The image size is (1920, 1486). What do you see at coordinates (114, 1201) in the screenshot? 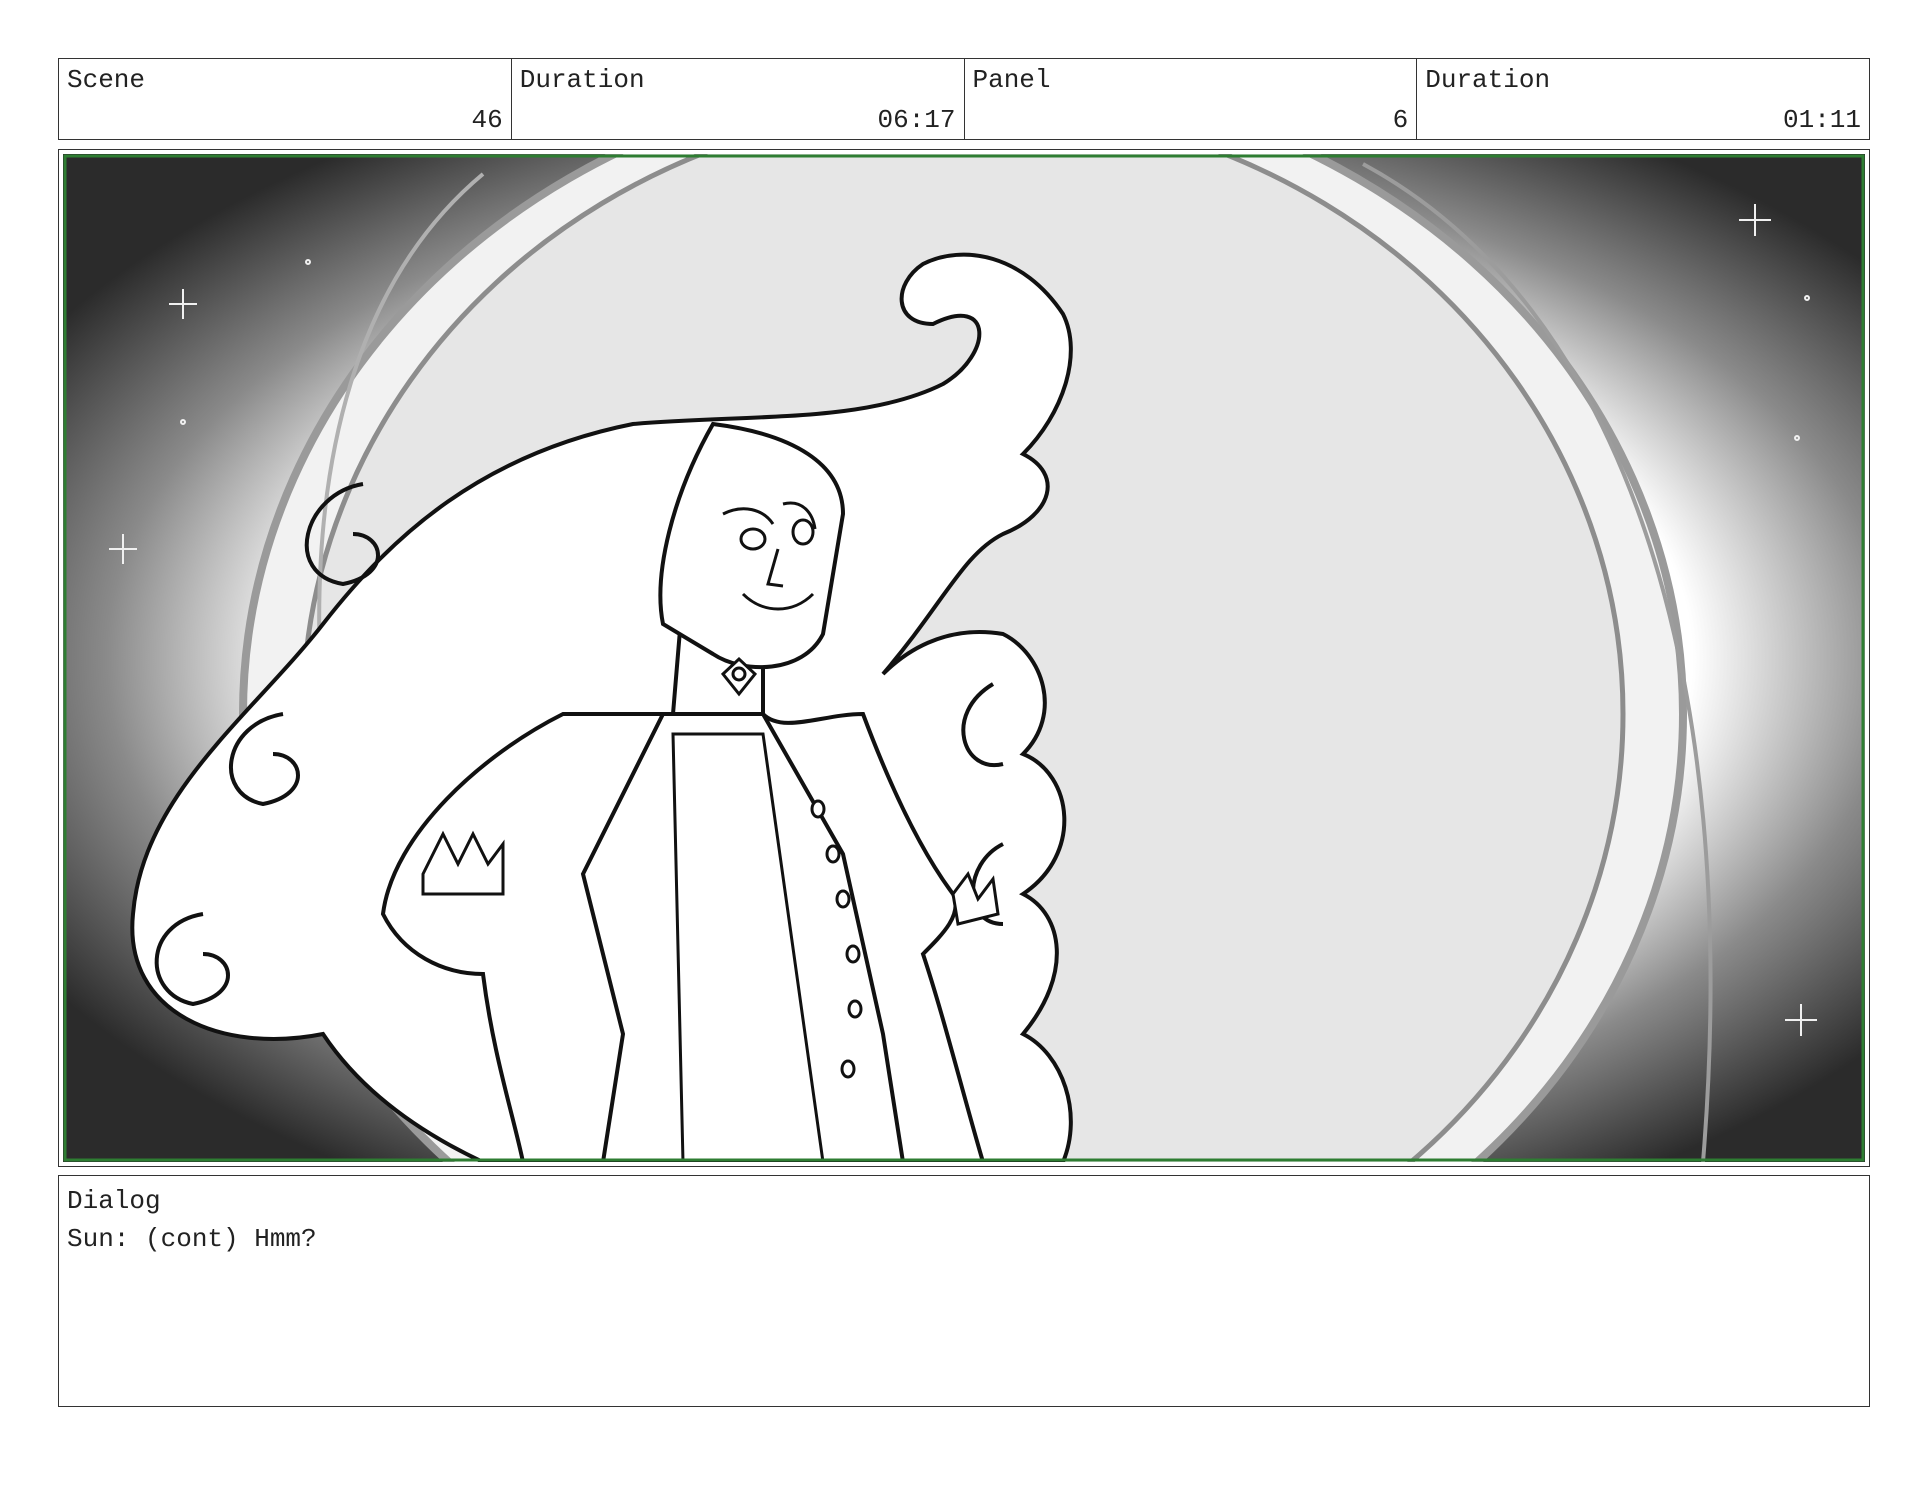
I see `dialog-label: Dialog` at bounding box center [114, 1201].